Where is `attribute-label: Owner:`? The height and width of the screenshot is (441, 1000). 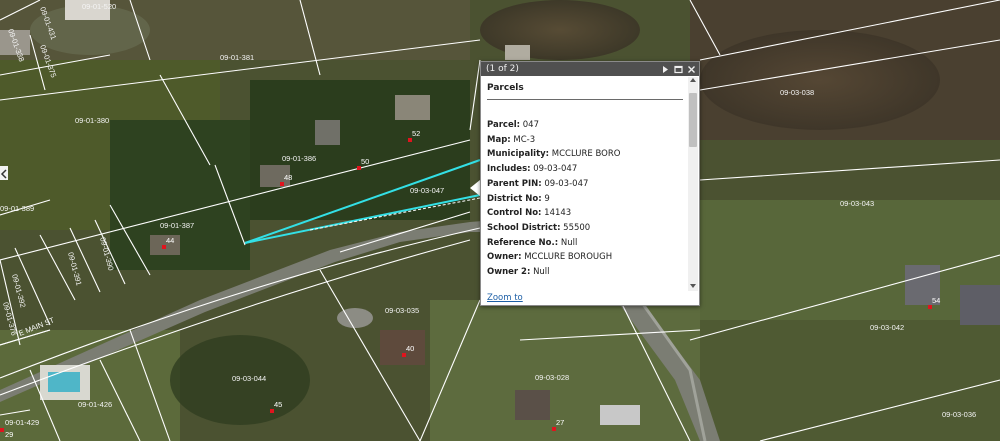
attribute-label: Owner: is located at coordinates (504, 257).